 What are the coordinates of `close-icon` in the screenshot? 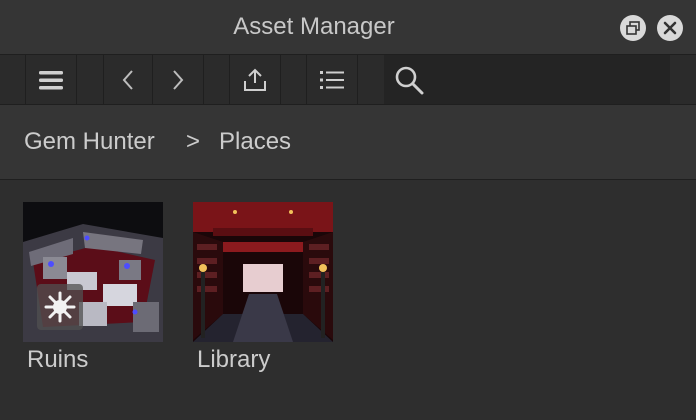 It's located at (670, 28).